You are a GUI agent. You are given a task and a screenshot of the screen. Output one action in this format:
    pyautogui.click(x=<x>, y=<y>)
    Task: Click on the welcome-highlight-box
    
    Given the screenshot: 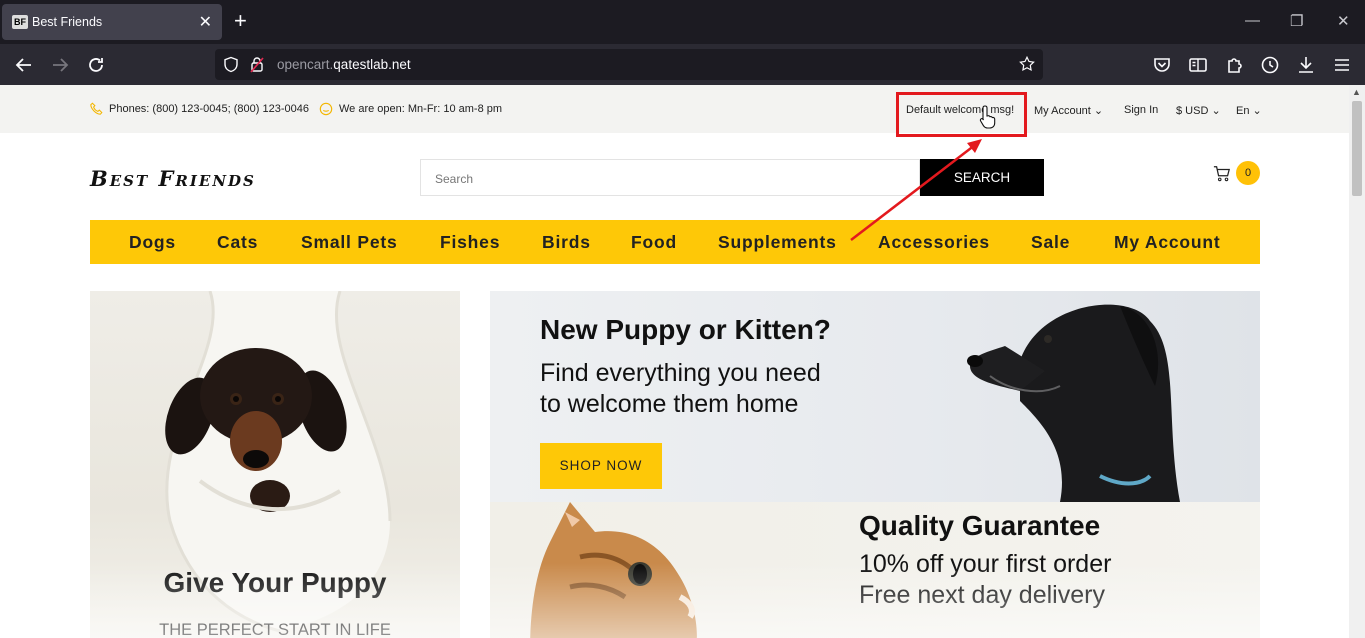 What is the action you would take?
    pyautogui.click(x=961, y=114)
    